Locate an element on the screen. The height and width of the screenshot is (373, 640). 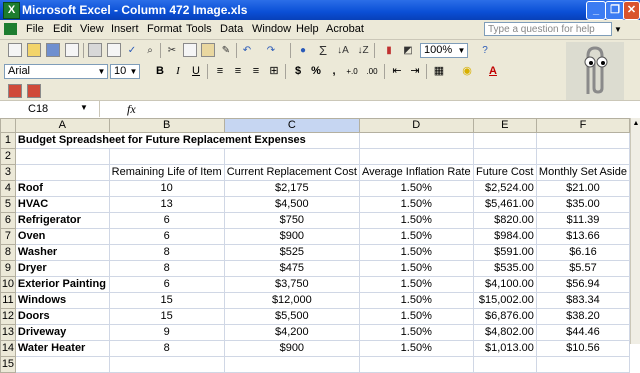
permission-icon is located at coordinates (72, 50).